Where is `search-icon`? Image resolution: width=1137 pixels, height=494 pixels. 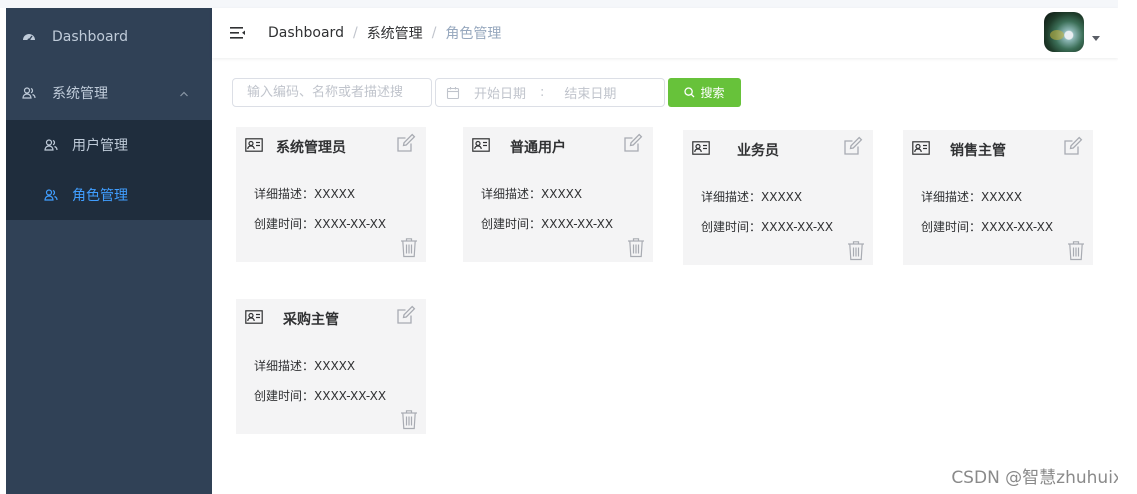
search-icon is located at coordinates (689, 92).